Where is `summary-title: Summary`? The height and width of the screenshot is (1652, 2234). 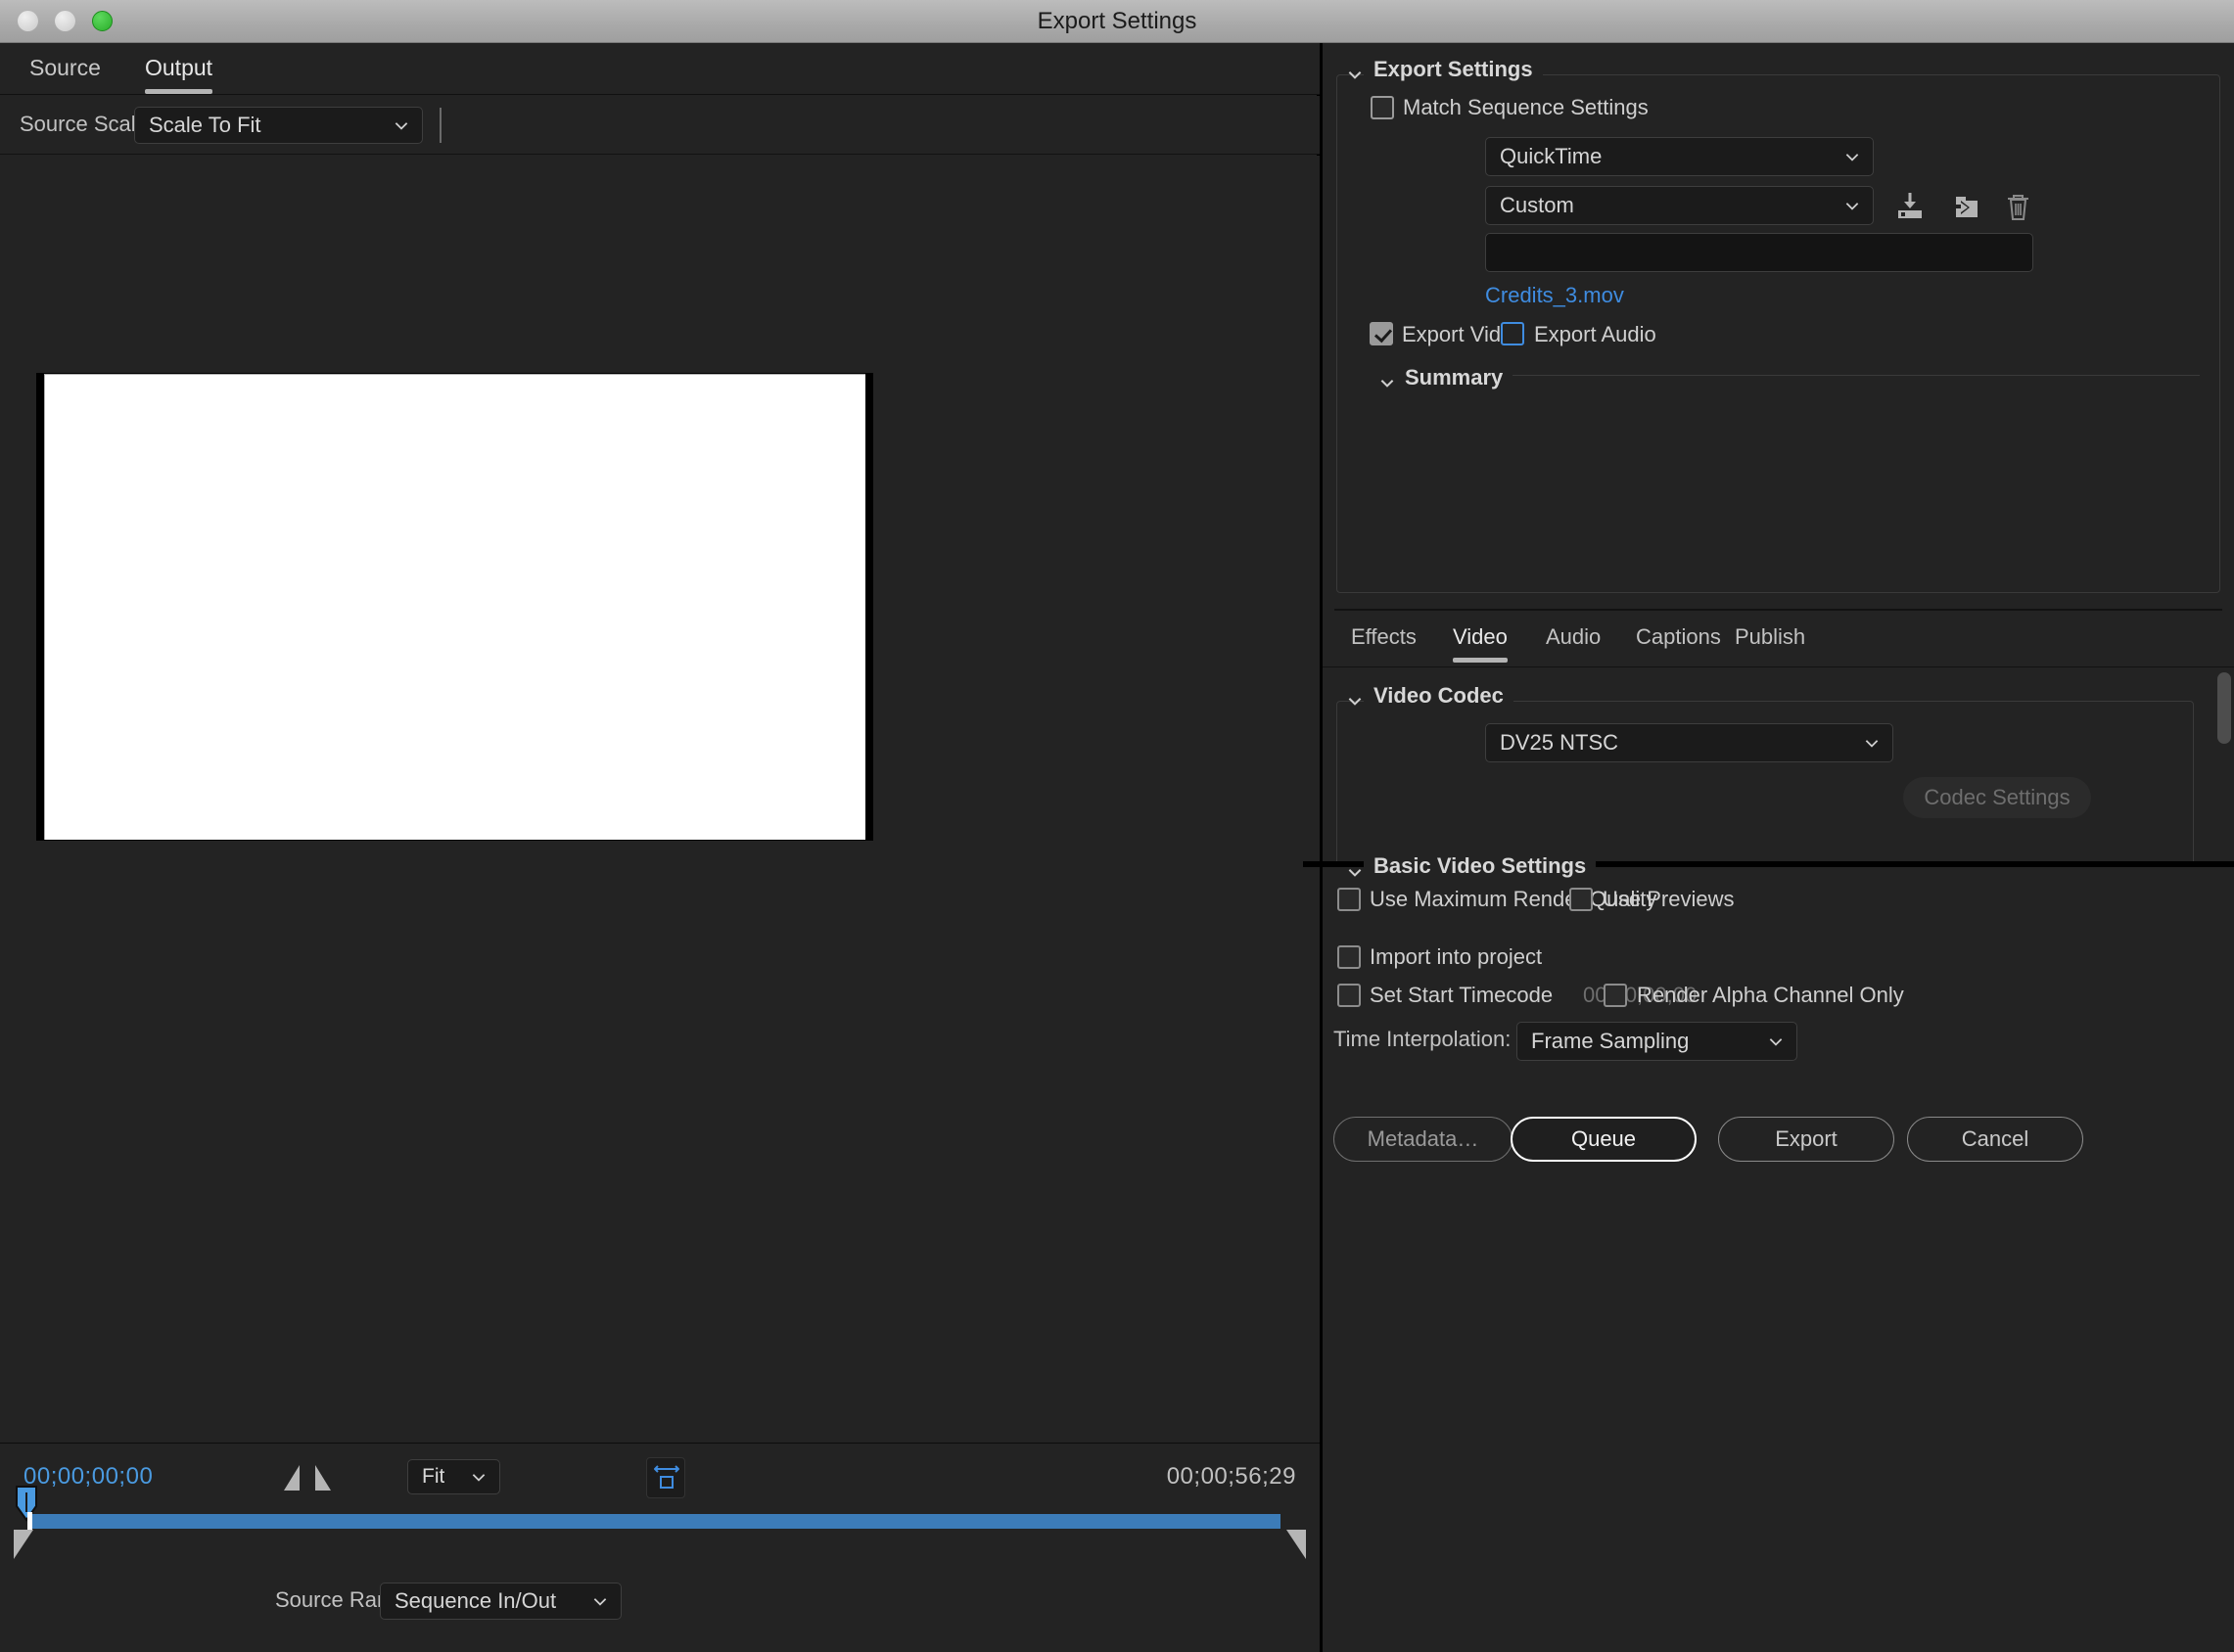 summary-title: Summary is located at coordinates (1454, 377).